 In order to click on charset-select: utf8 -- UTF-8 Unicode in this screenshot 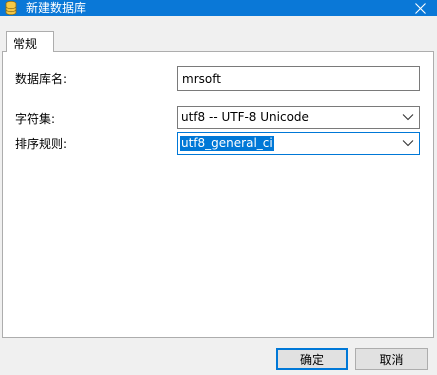, I will do `click(298, 117)`.